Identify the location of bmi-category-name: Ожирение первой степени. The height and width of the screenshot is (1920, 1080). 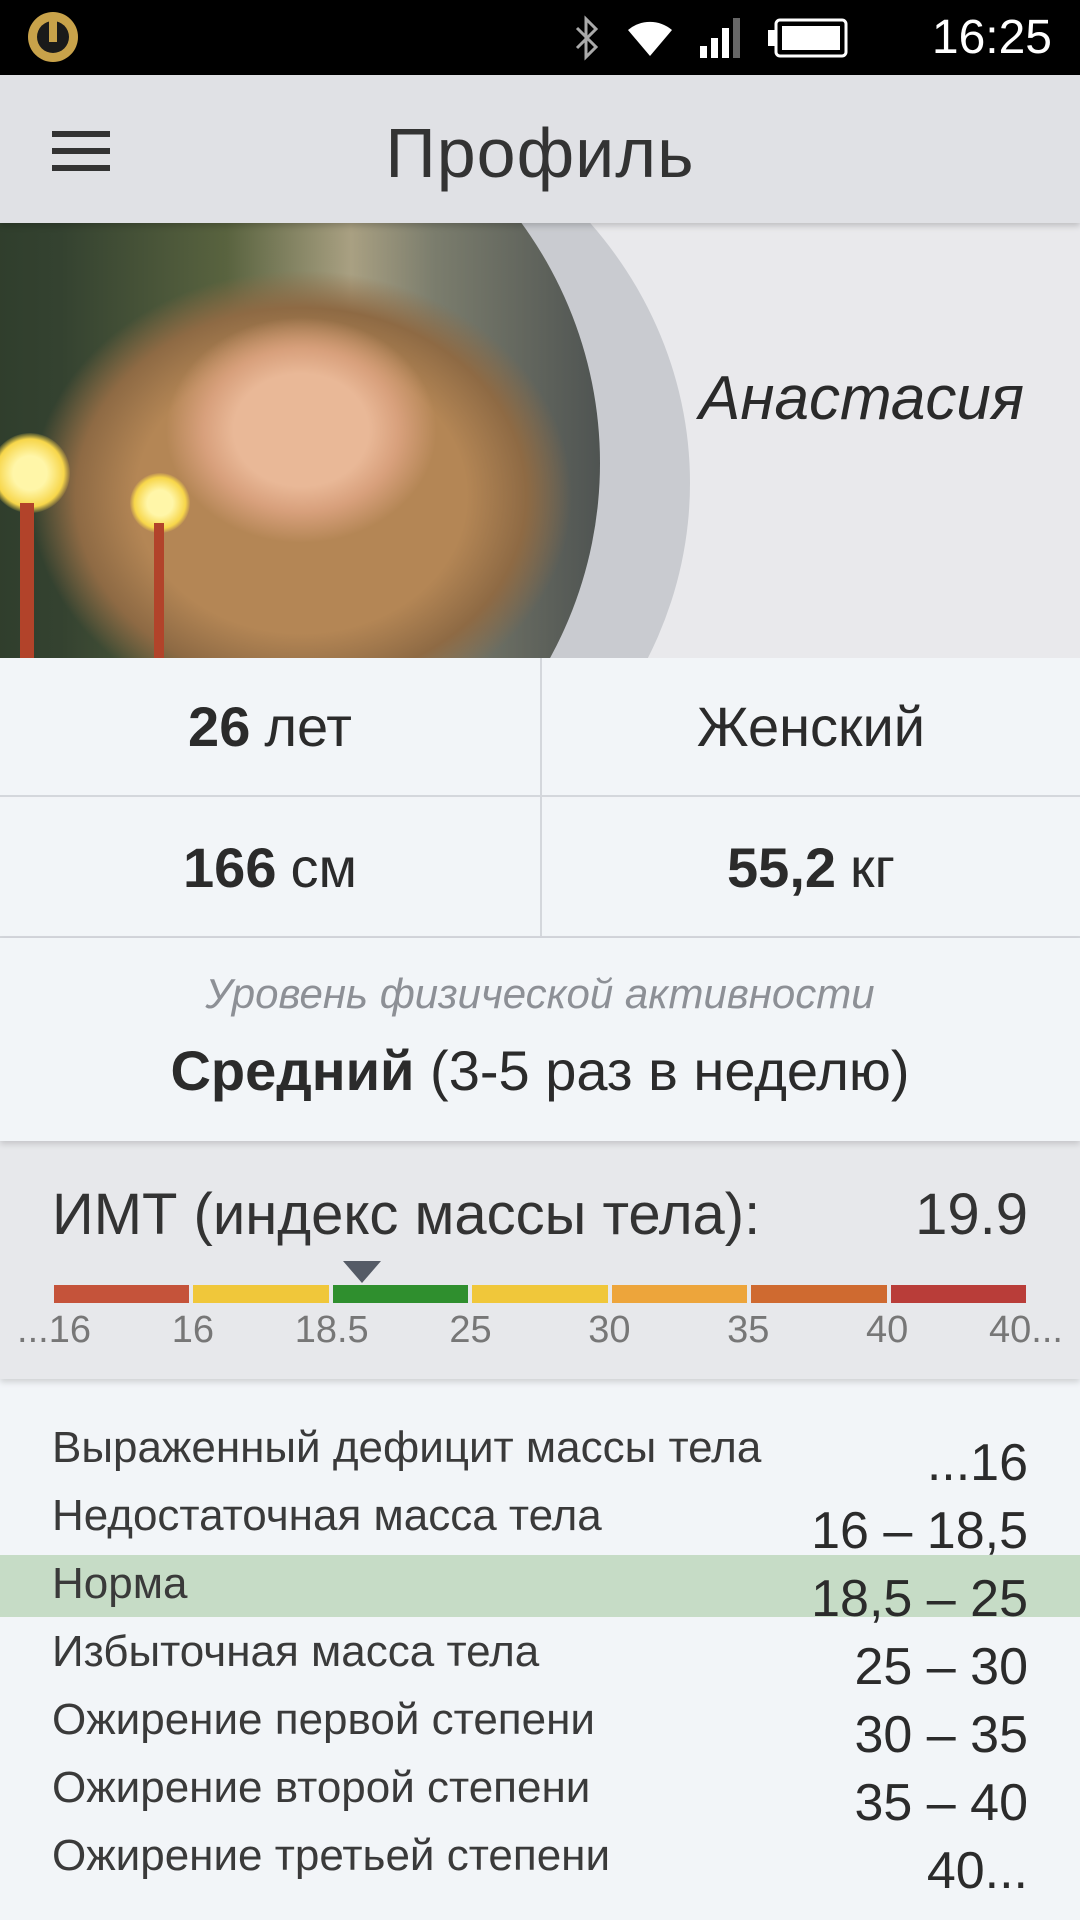
(323, 1719).